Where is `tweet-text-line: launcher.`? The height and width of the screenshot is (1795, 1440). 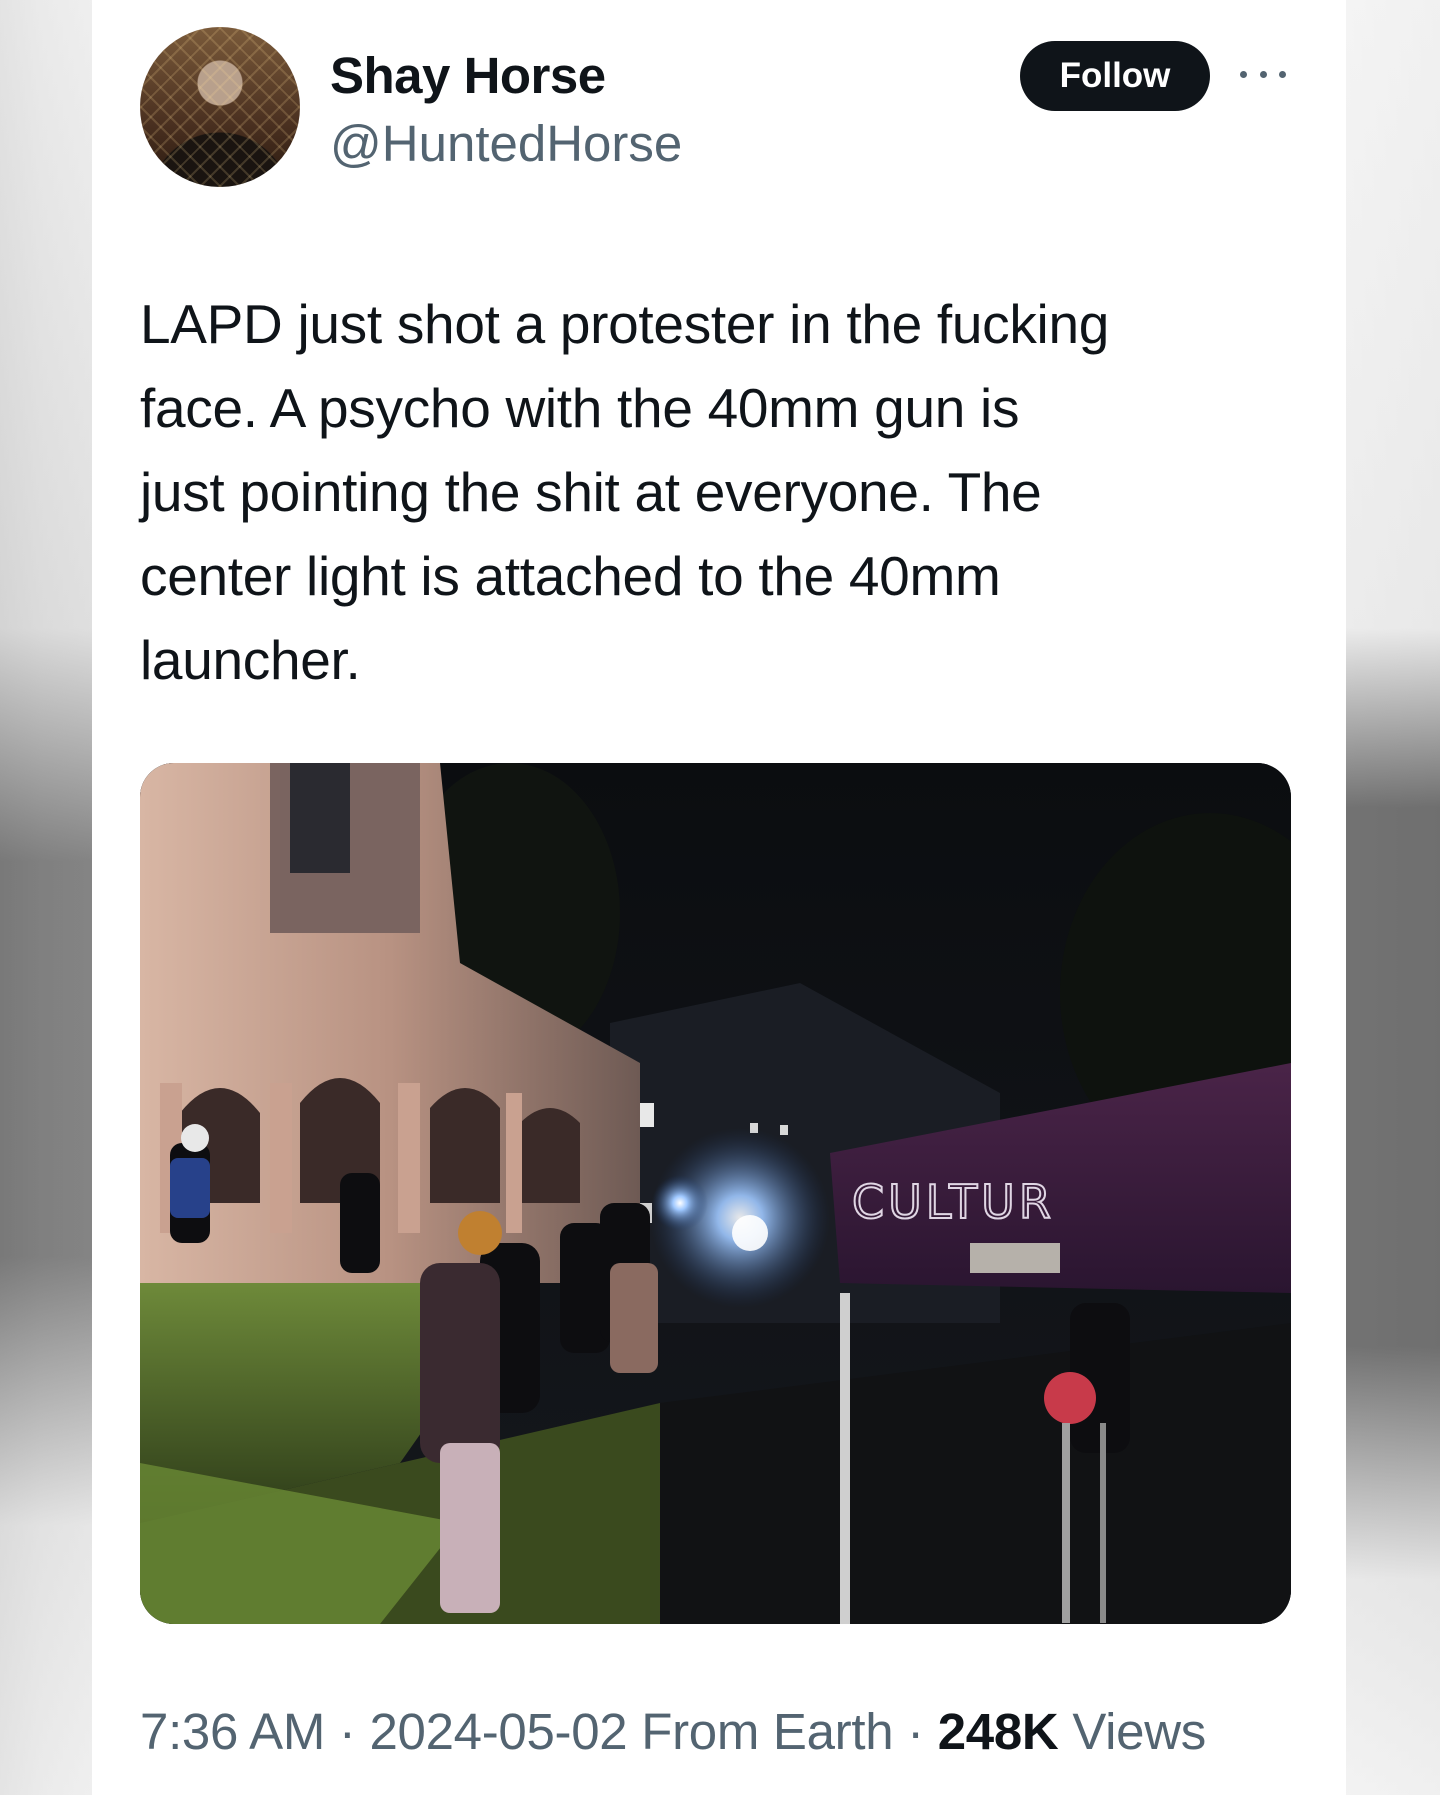
tweet-text-line: launcher. is located at coordinates (250, 660).